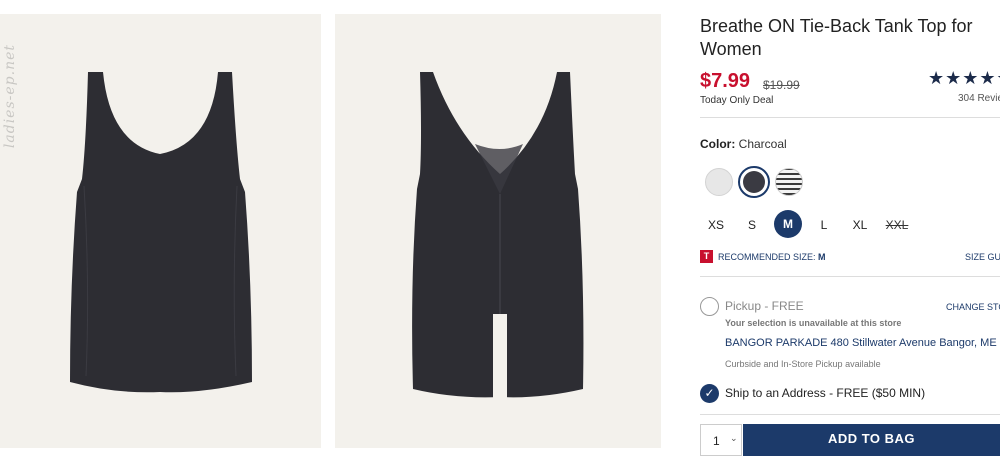 Image resolution: width=1000 pixels, height=456 pixels. I want to click on recommended-size: RECOMMENDED SIZE: M, so click(772, 257).